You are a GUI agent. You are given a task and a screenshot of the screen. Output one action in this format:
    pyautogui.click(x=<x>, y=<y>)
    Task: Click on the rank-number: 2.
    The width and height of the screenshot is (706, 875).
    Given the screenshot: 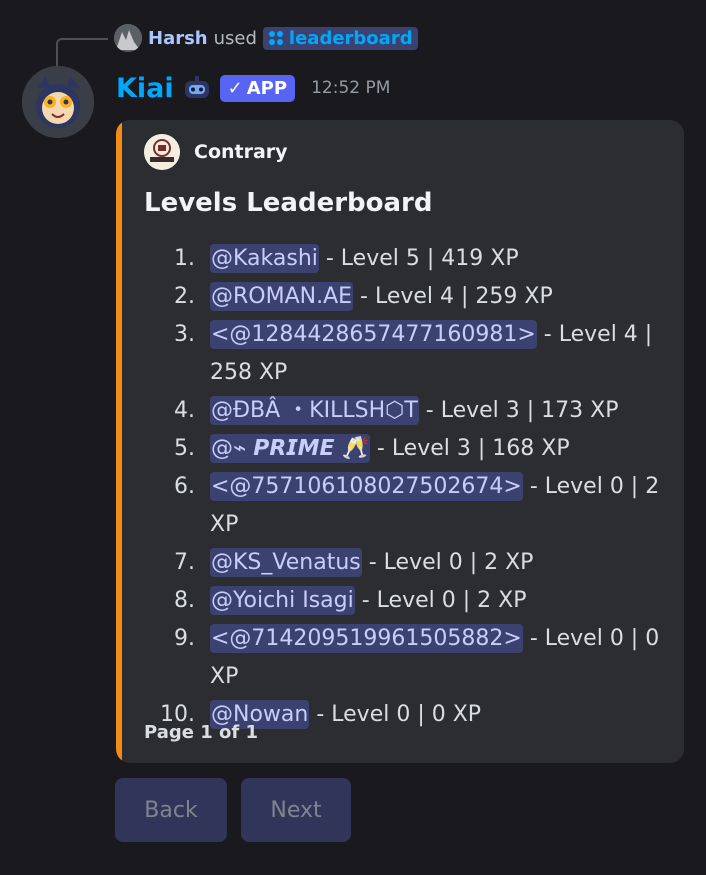 What is the action you would take?
    pyautogui.click(x=184, y=296)
    